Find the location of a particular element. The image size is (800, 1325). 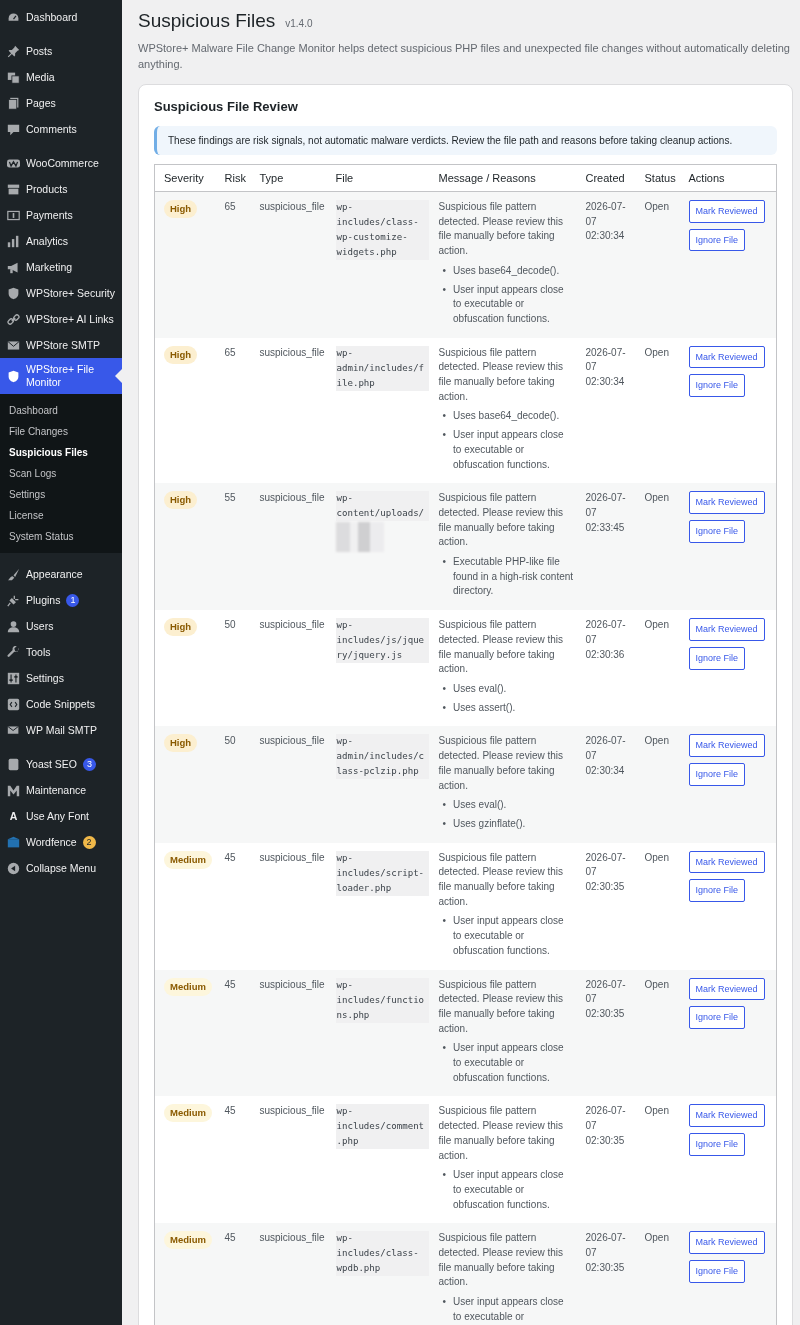

sidebar-item-label: Settings is located at coordinates (45, 678).